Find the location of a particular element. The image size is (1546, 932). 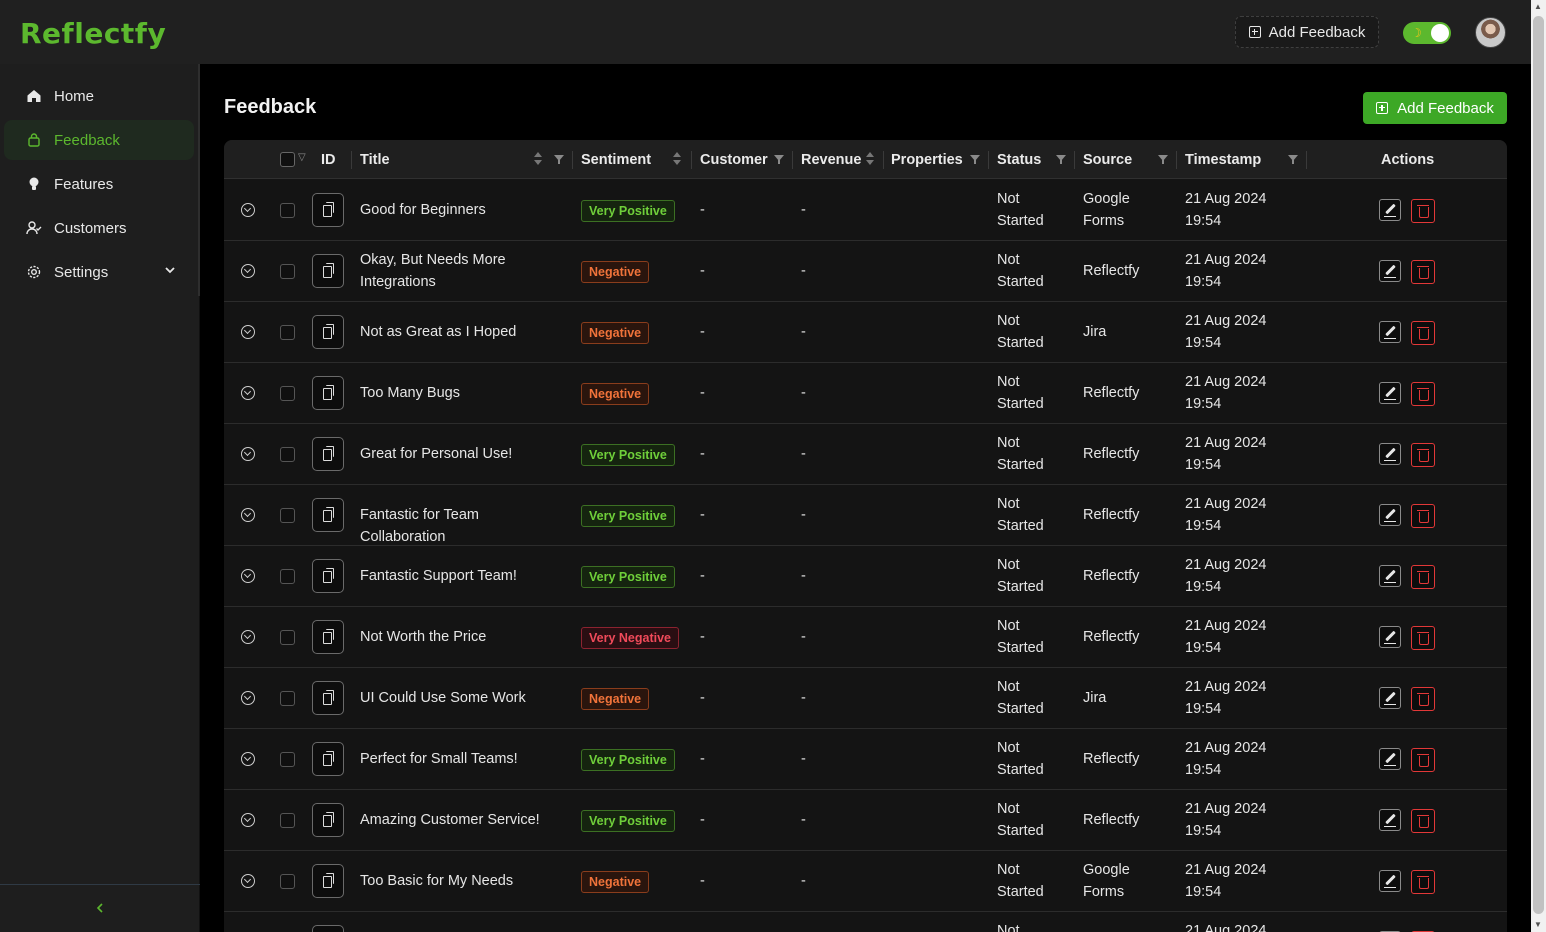

column-header-id: ID is located at coordinates (328, 159).